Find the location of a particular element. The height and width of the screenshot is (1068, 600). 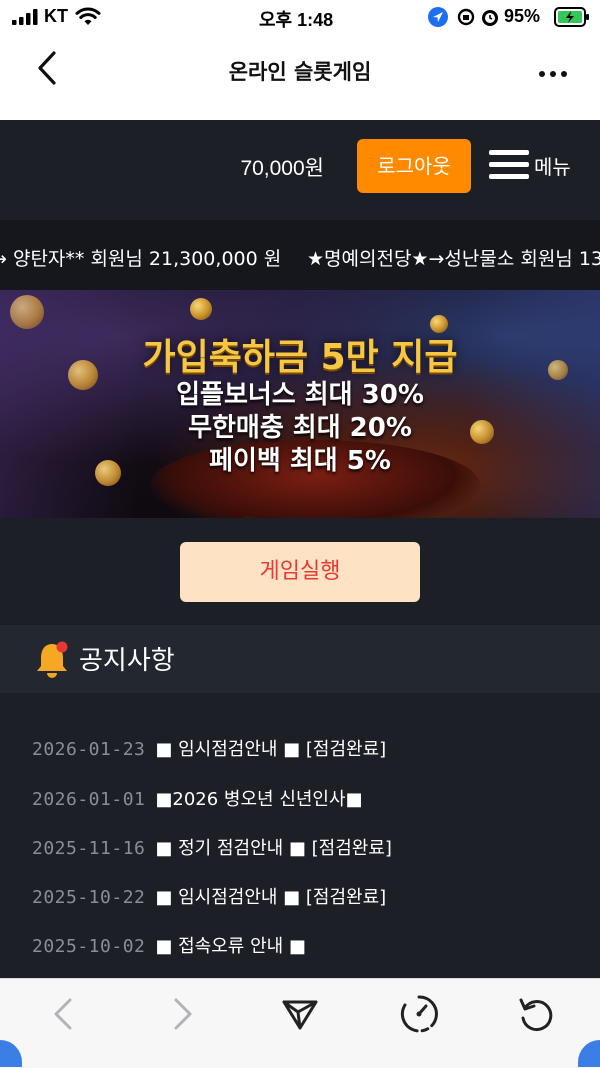

notice-item: 2026-01-01 ■2026 병오년 신년인사■ is located at coordinates (197, 798).